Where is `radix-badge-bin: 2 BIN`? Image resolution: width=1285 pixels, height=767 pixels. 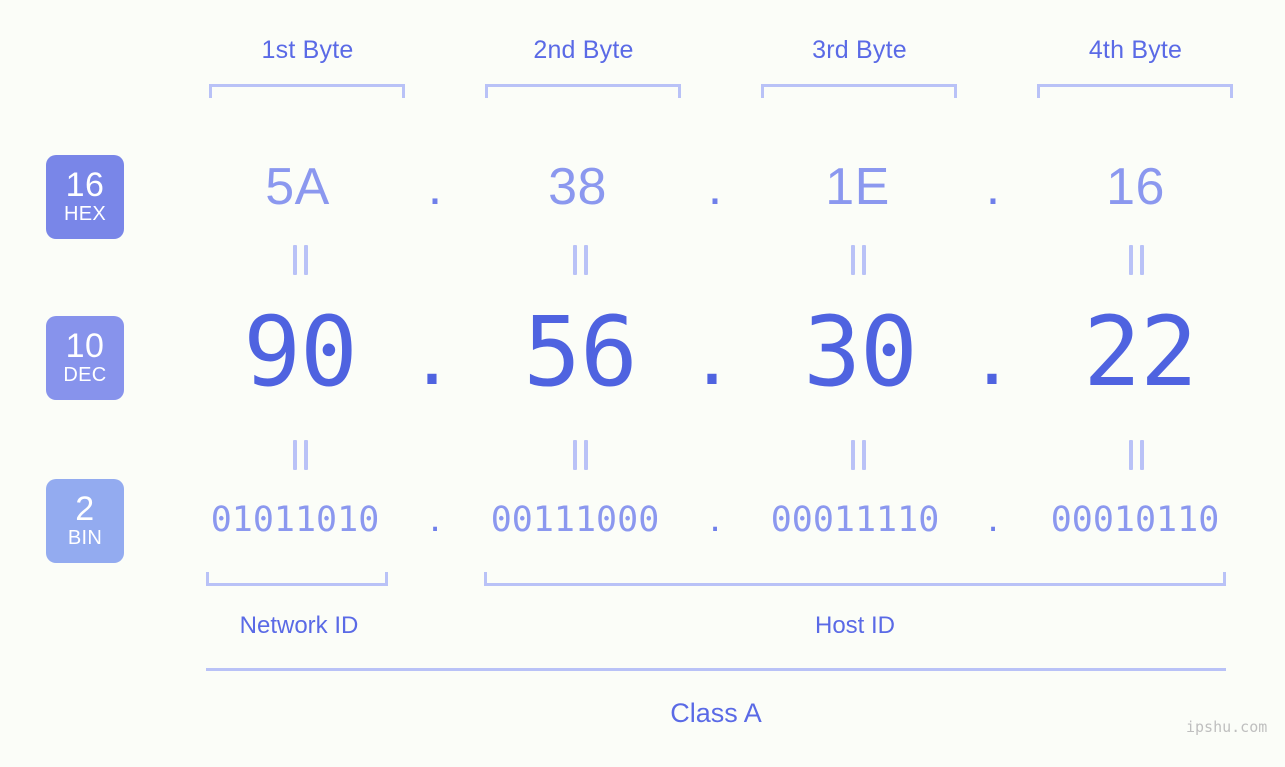 radix-badge-bin: 2 BIN is located at coordinates (85, 521).